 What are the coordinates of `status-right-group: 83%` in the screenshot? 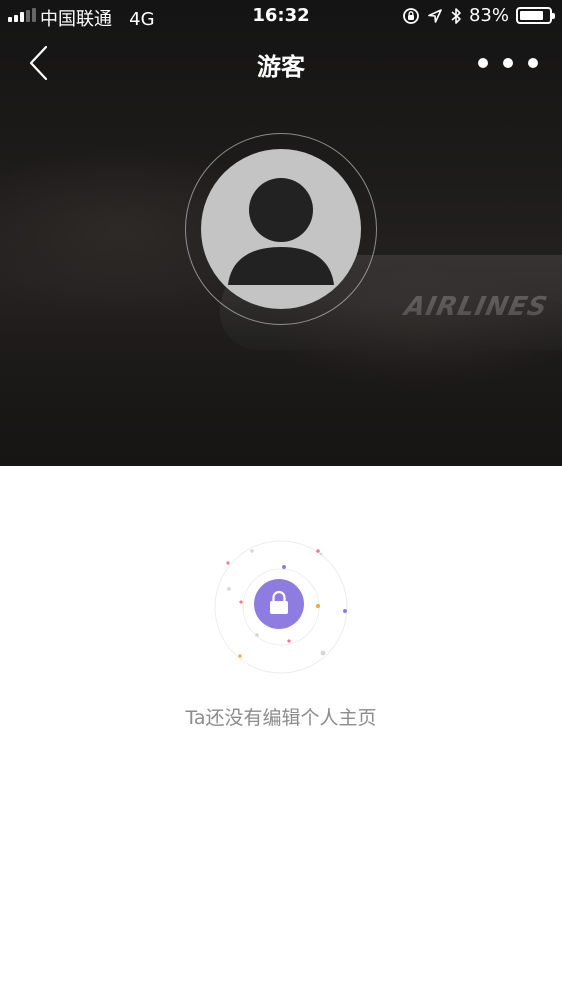 It's located at (478, 15).